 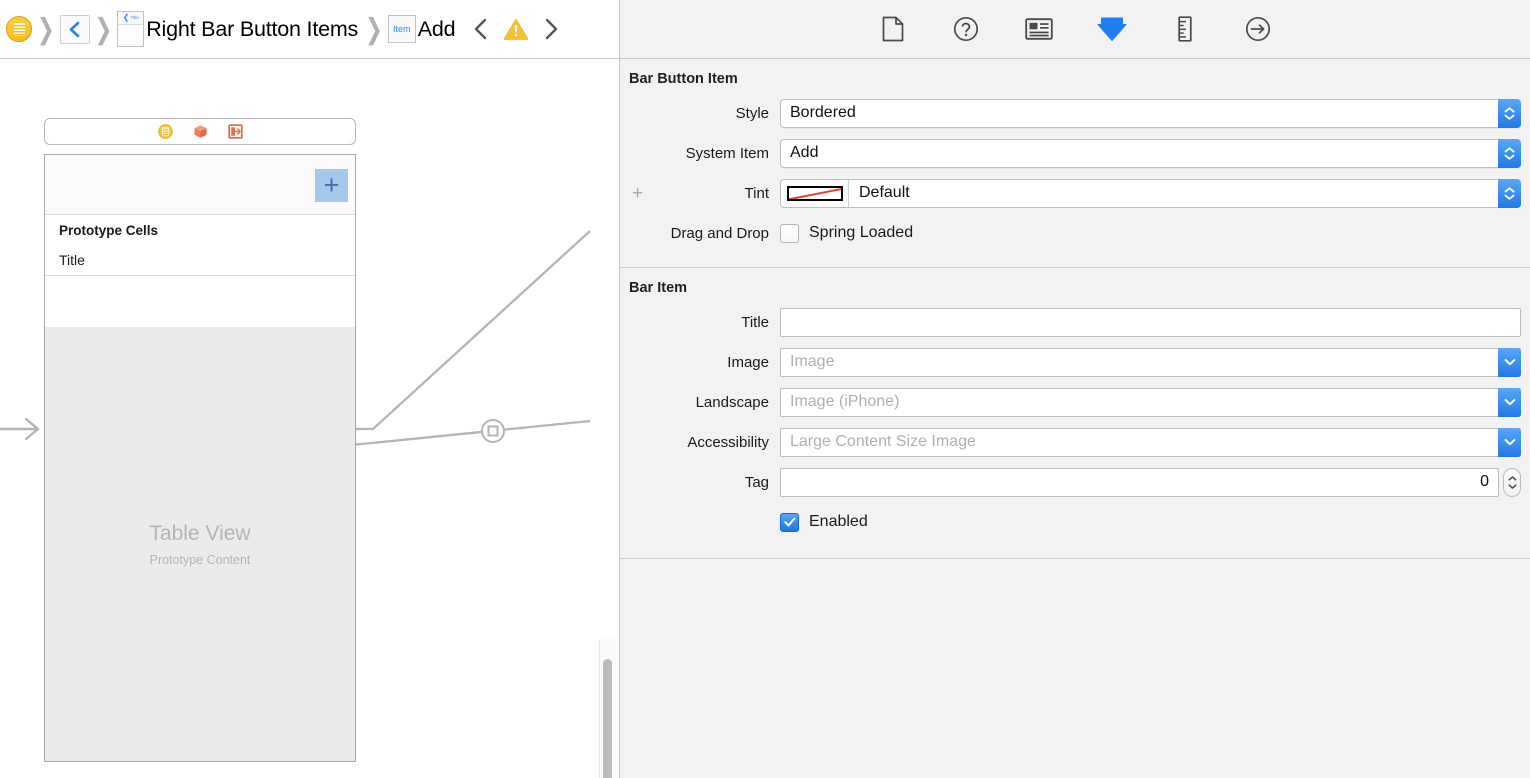 I want to click on prototype-cell: Title, so click(x=200, y=260).